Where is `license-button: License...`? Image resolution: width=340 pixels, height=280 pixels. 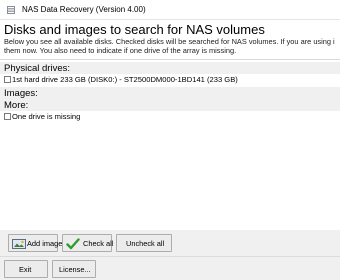
license-button: License... is located at coordinates (74, 269).